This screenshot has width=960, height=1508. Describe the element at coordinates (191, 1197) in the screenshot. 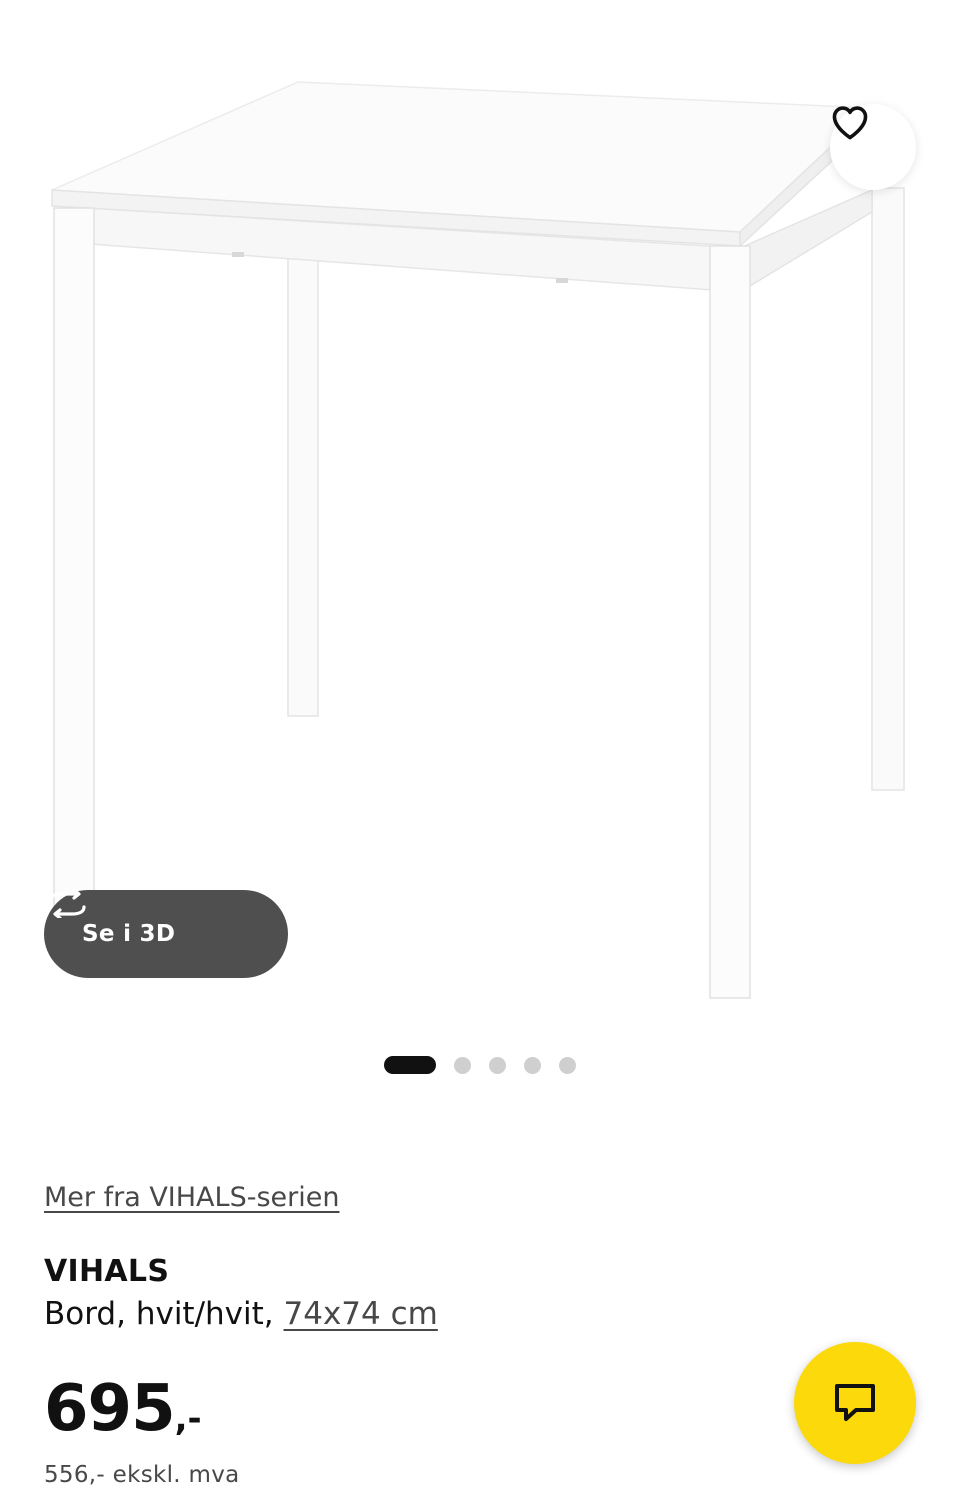

I see `series-link: Mer fra VIHALS-serien` at that location.